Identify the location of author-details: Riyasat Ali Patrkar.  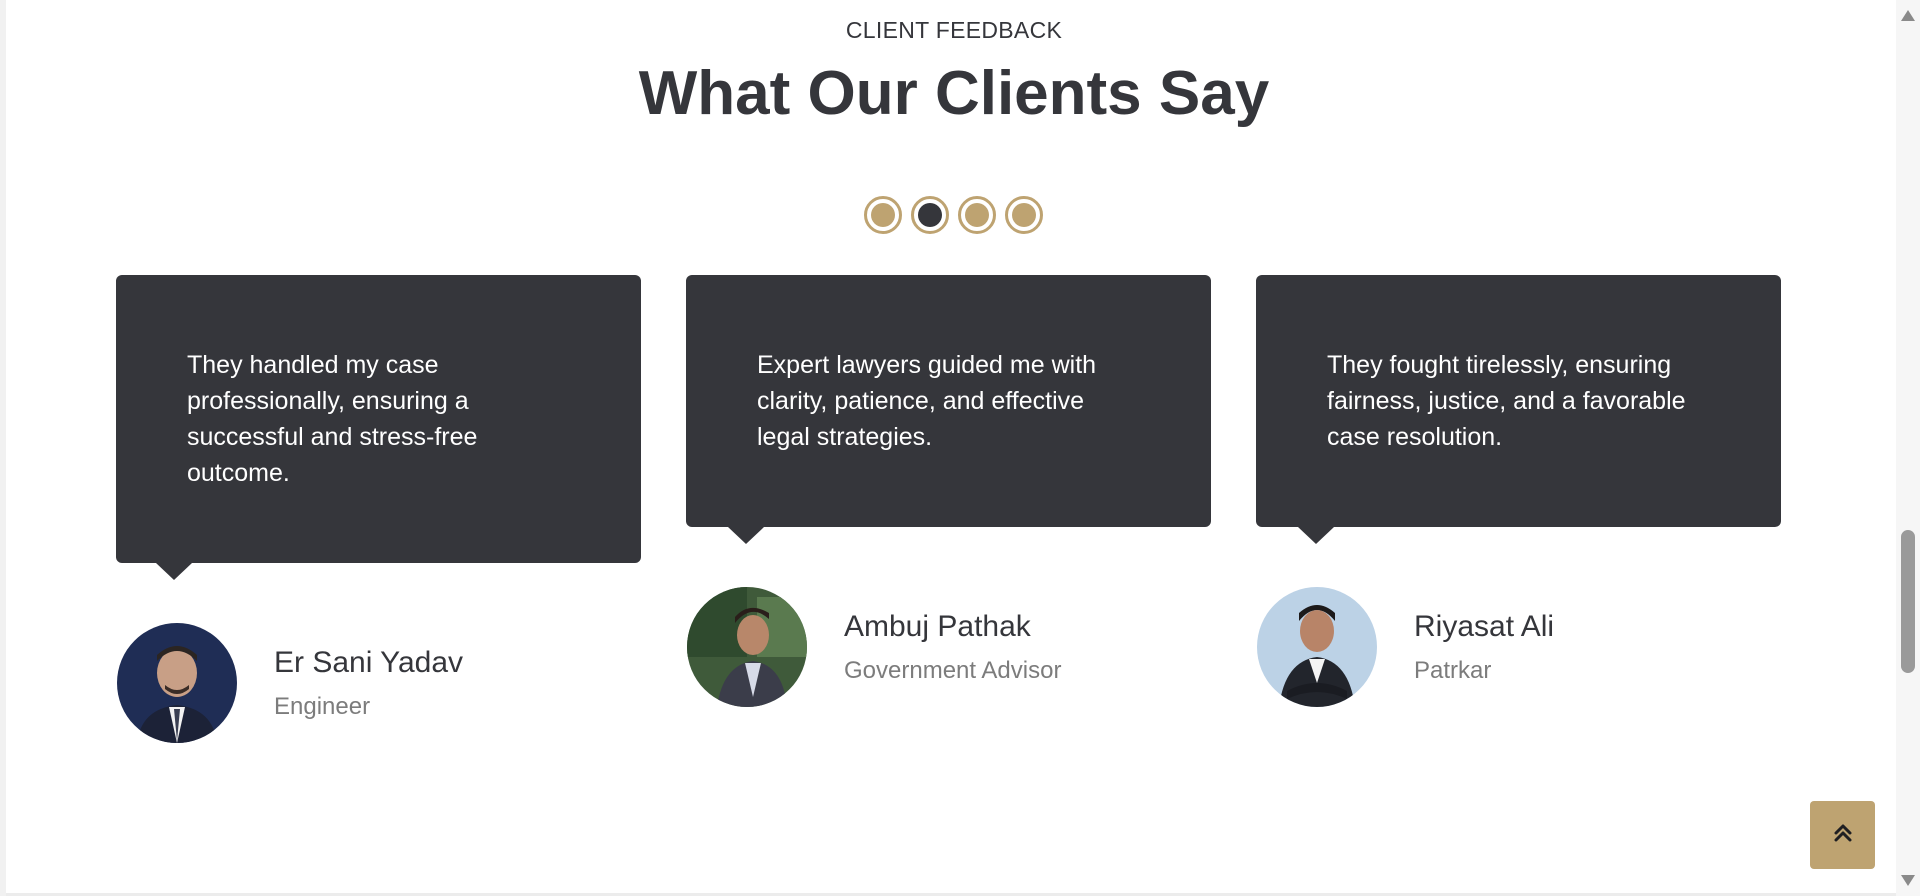
(1484, 647).